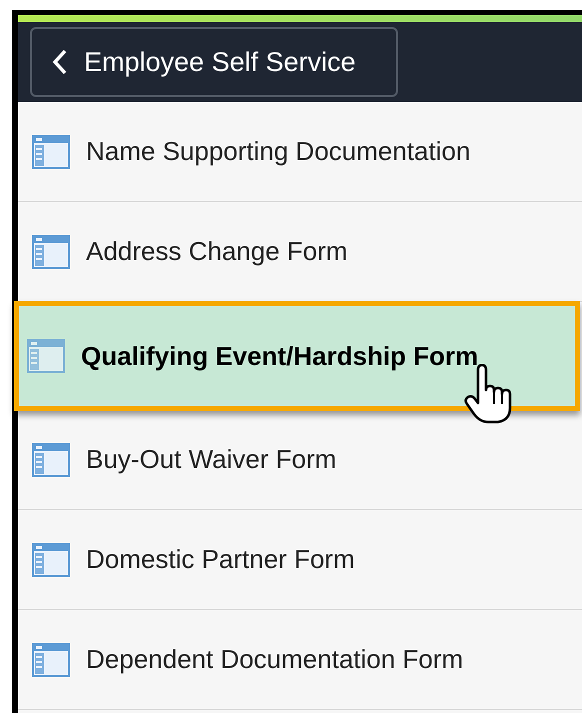 This screenshot has width=582, height=713. I want to click on menu-item: Dependent Documentation Form, so click(241, 659).